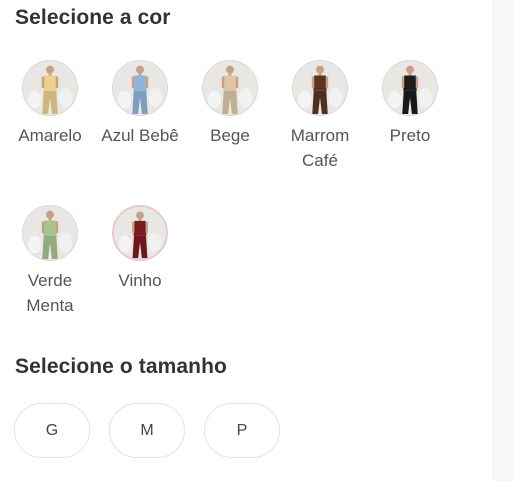  Describe the element at coordinates (242, 430) in the screenshot. I see `size-option-p: P` at that location.